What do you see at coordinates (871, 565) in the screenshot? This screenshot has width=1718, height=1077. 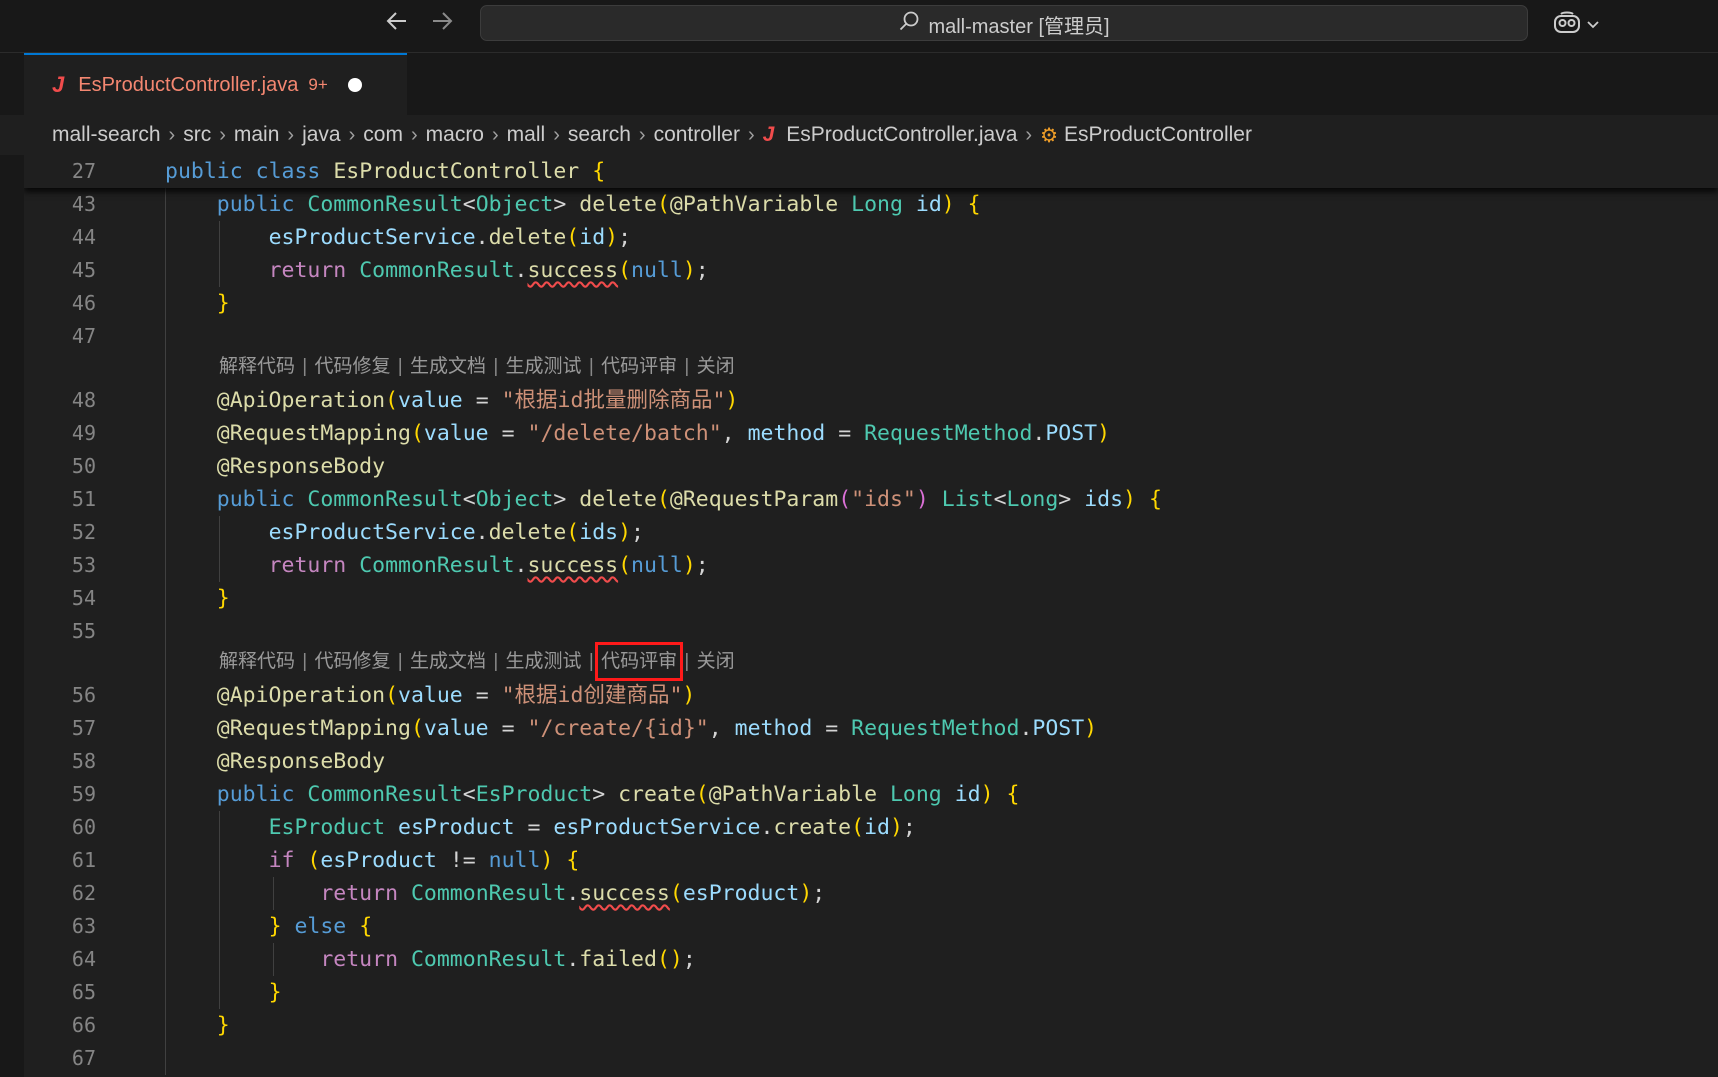 I see `code-line: 53 return CommonResult.success(null);` at bounding box center [871, 565].